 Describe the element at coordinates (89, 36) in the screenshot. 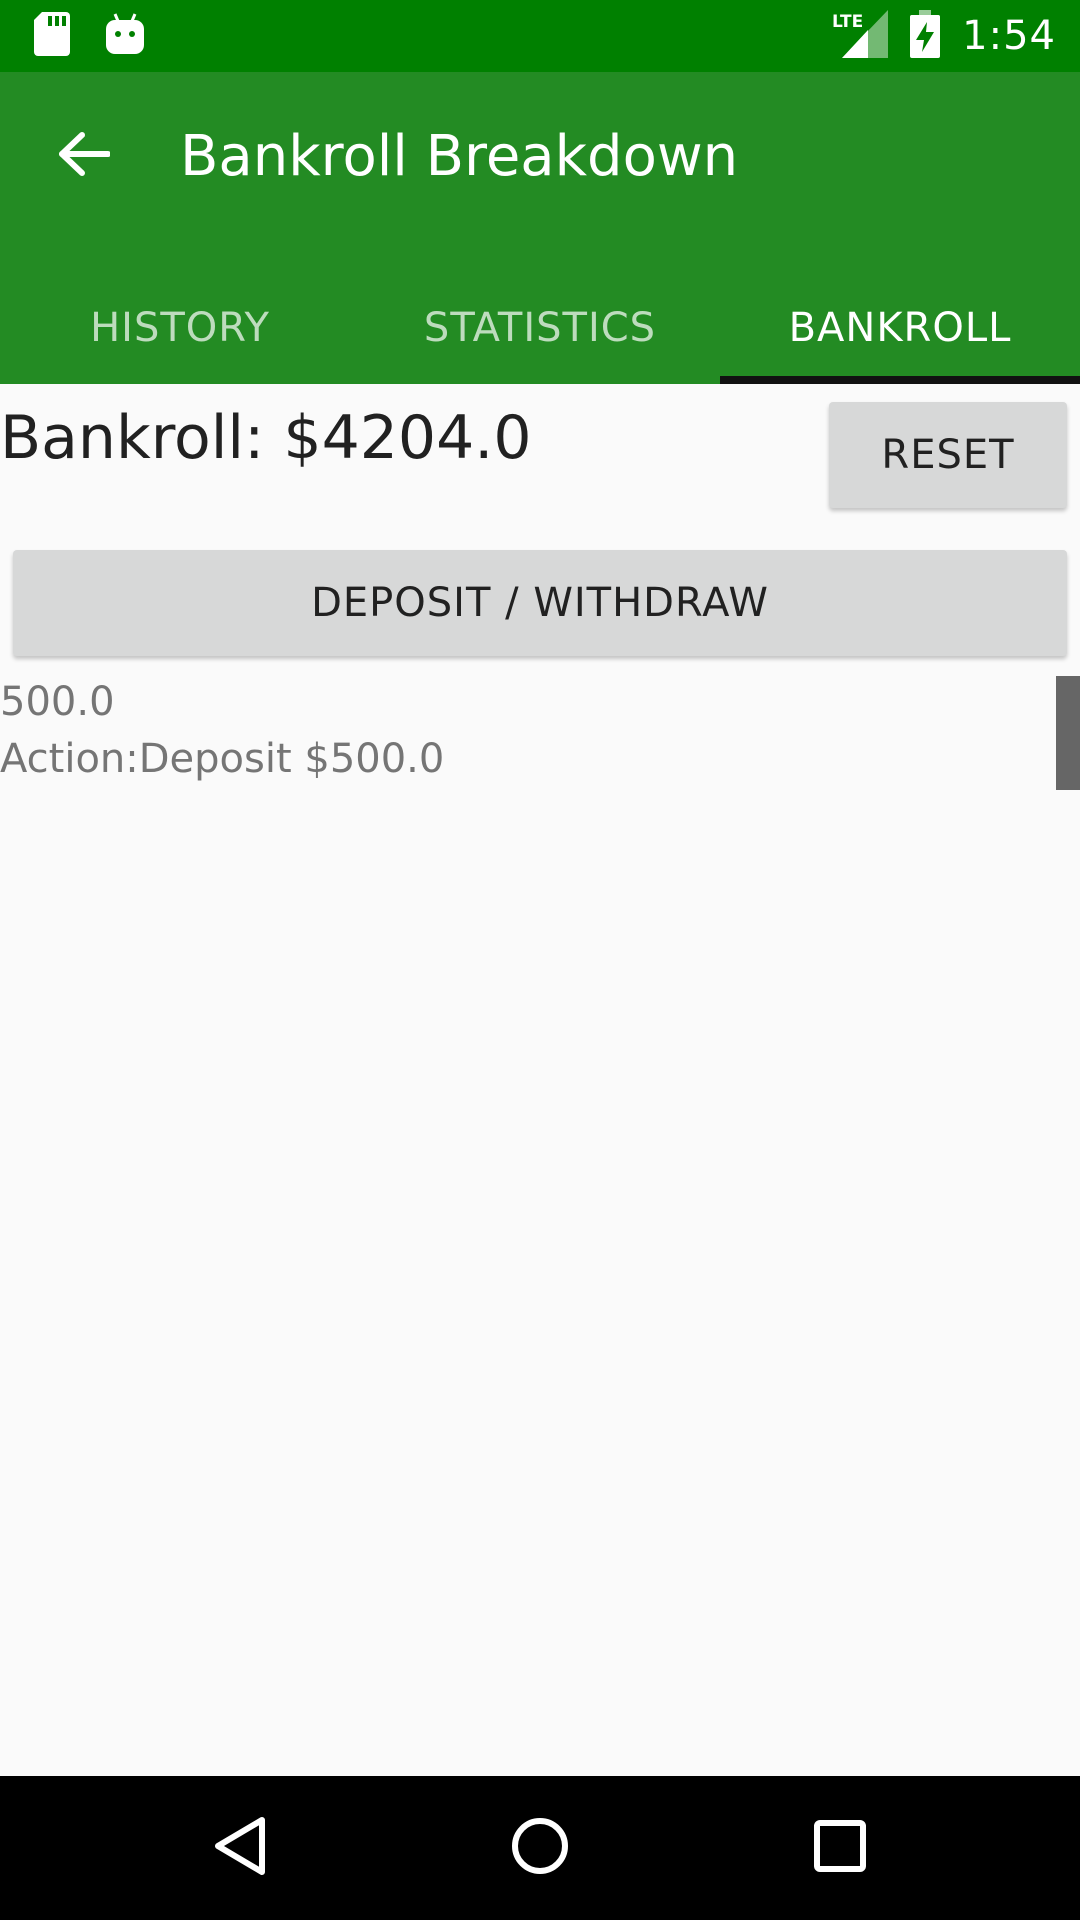

I see `status-left-icons` at that location.